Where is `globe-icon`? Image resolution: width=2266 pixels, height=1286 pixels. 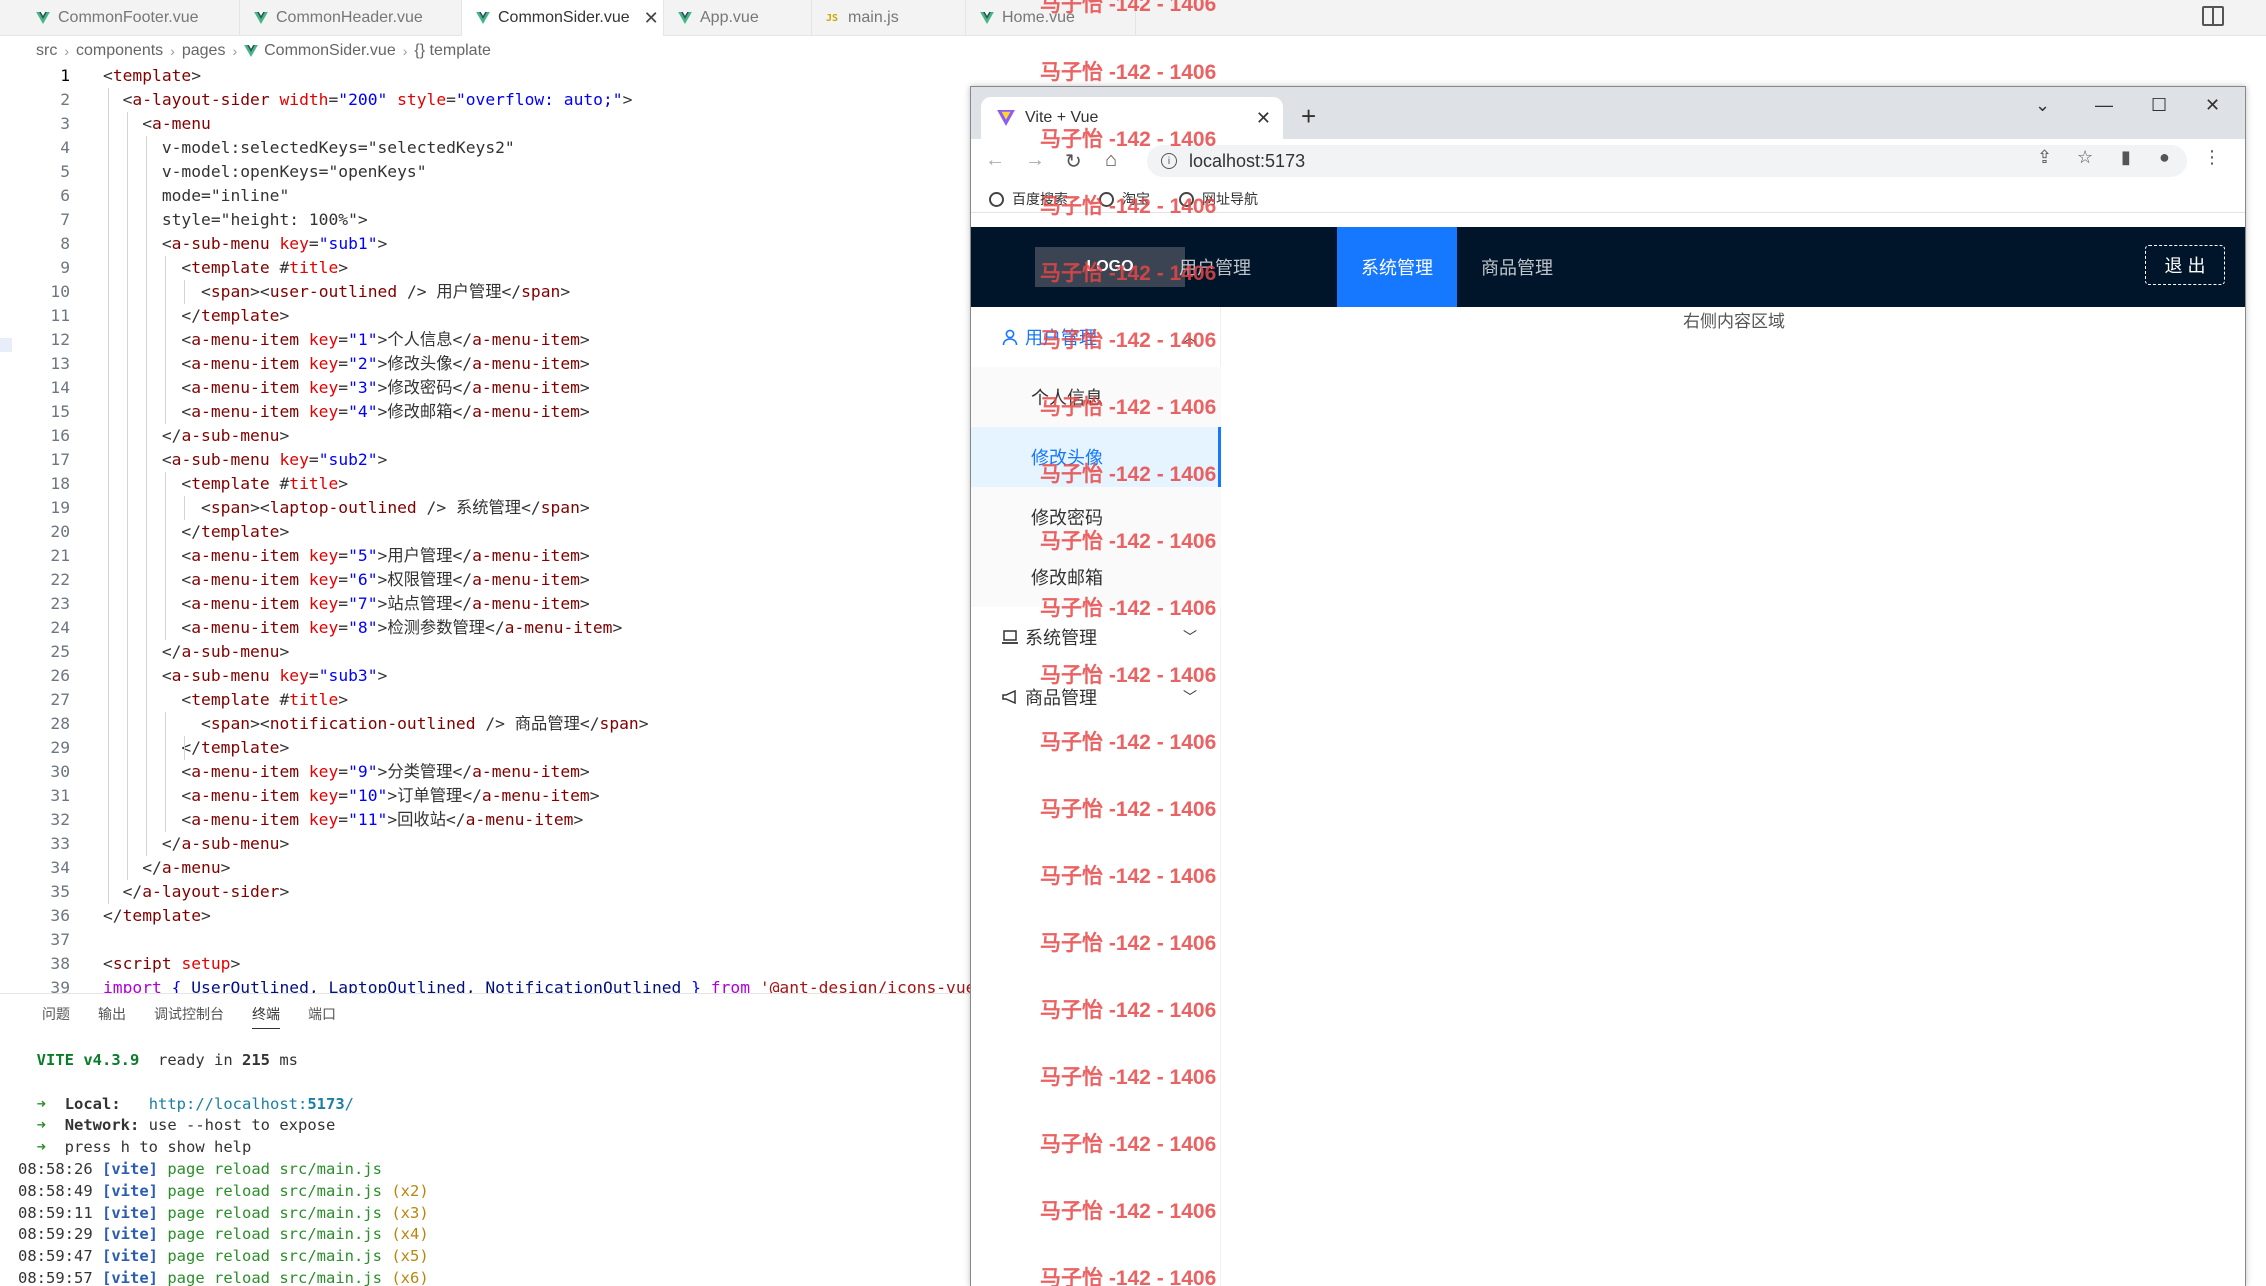 globe-icon is located at coordinates (1106, 199).